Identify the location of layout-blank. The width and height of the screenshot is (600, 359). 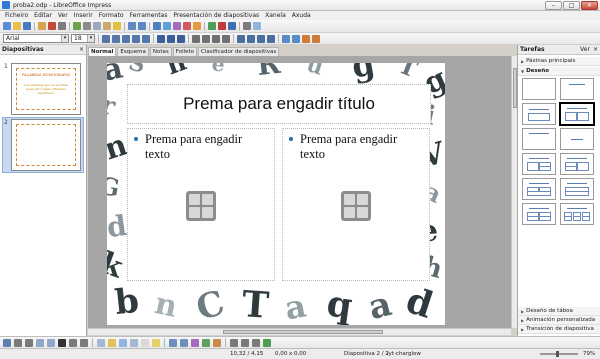
(539, 89).